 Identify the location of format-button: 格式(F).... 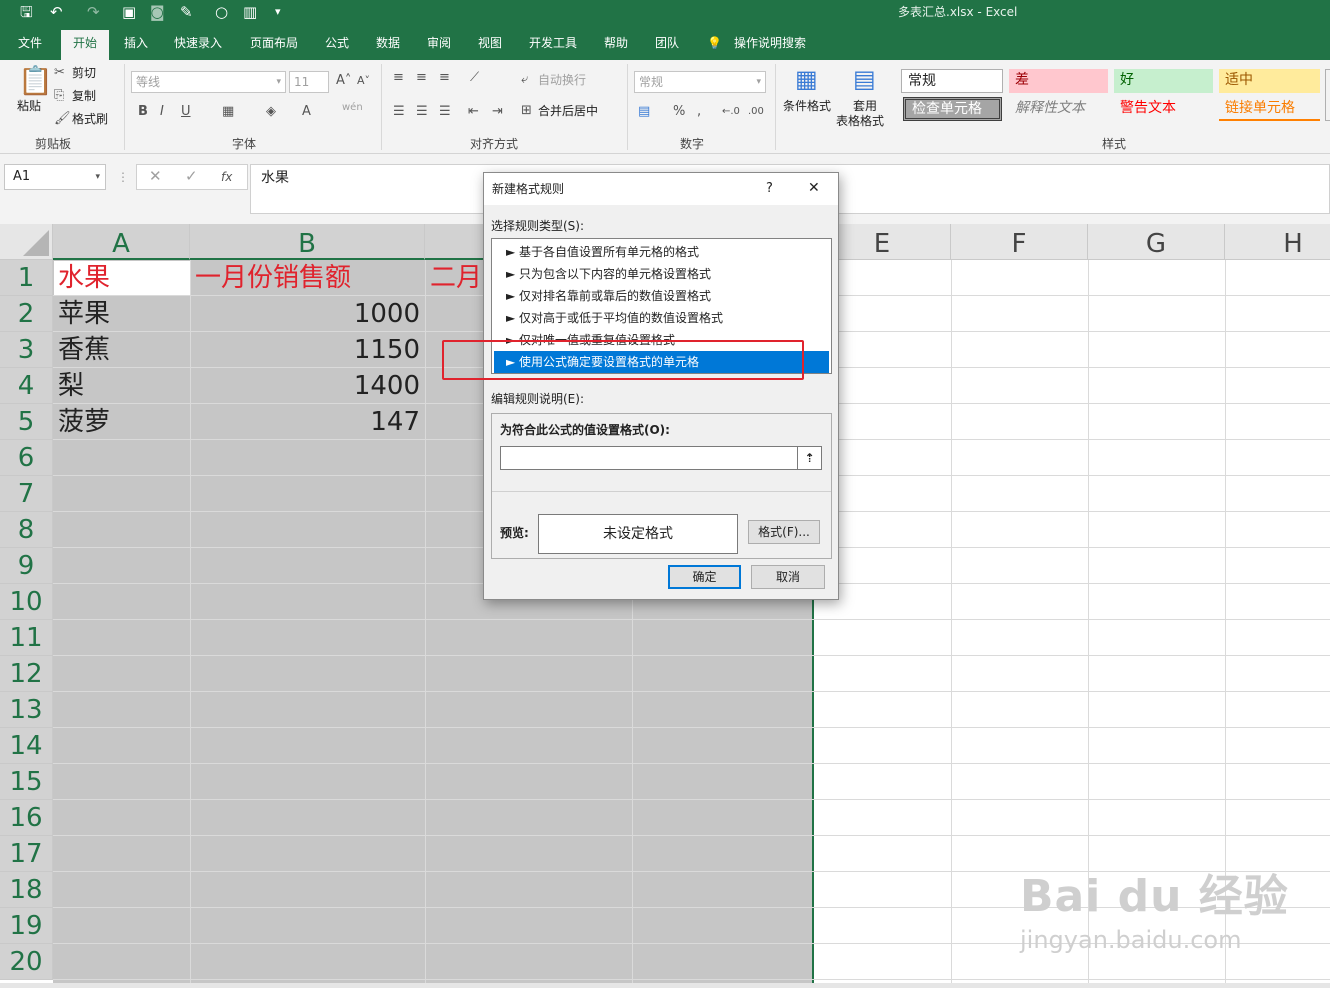
(784, 532).